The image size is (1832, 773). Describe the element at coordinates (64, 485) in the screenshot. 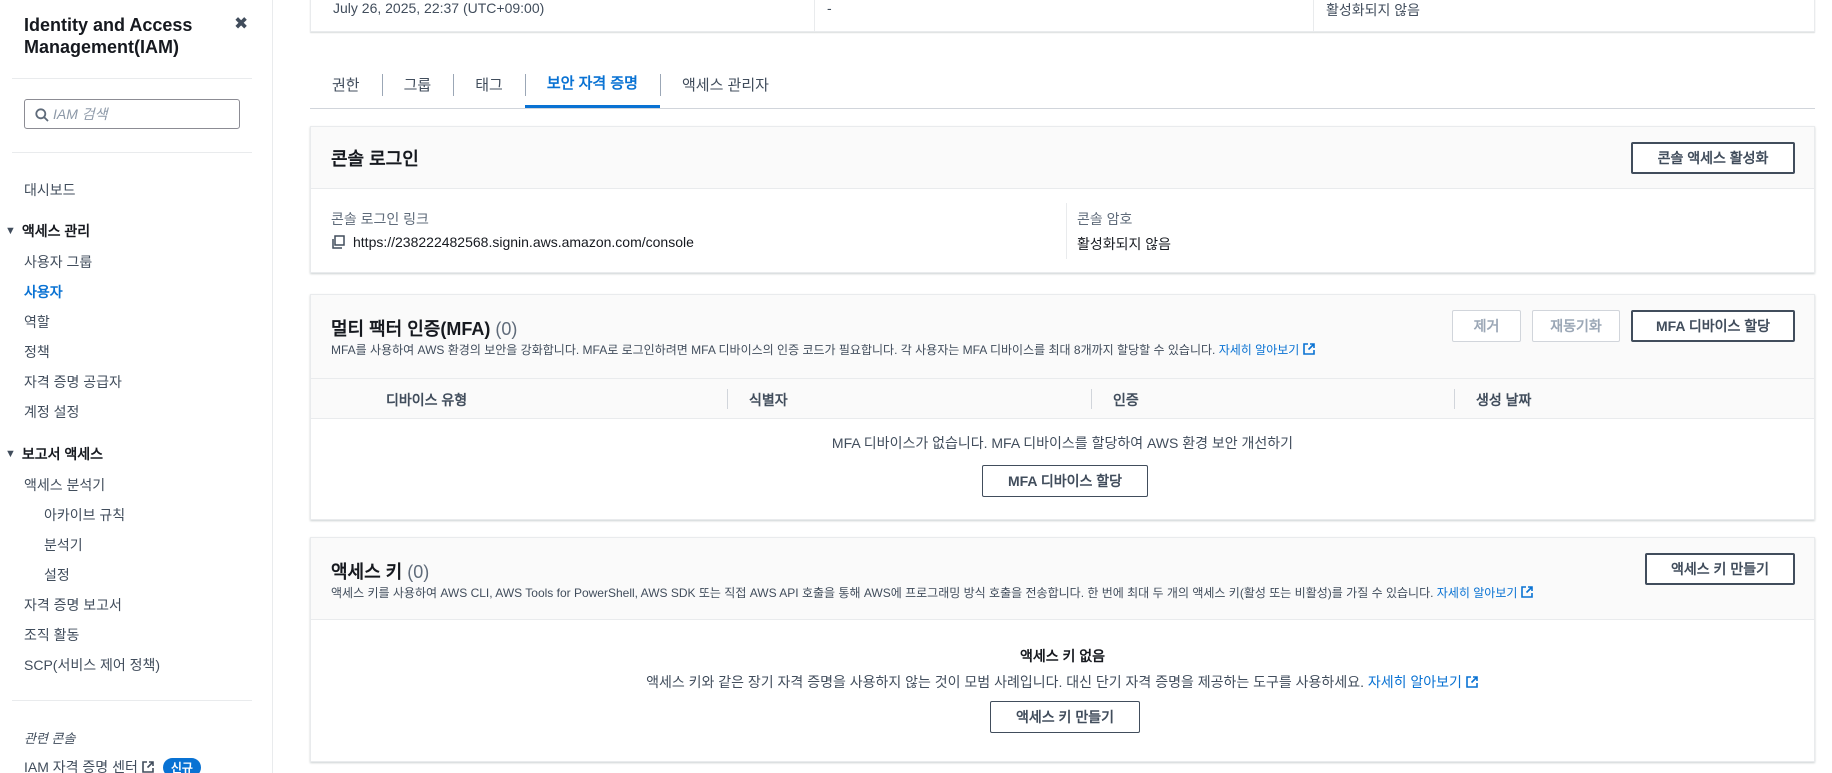

I see `sidebar-item-access-analyzer: 액세스 분석기` at that location.